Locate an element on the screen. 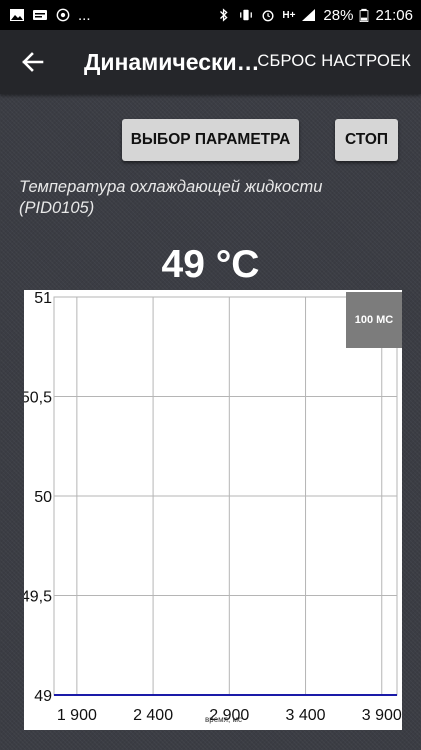  reset-settings-button: СБРОС НАСТРОЕК is located at coordinates (334, 61).